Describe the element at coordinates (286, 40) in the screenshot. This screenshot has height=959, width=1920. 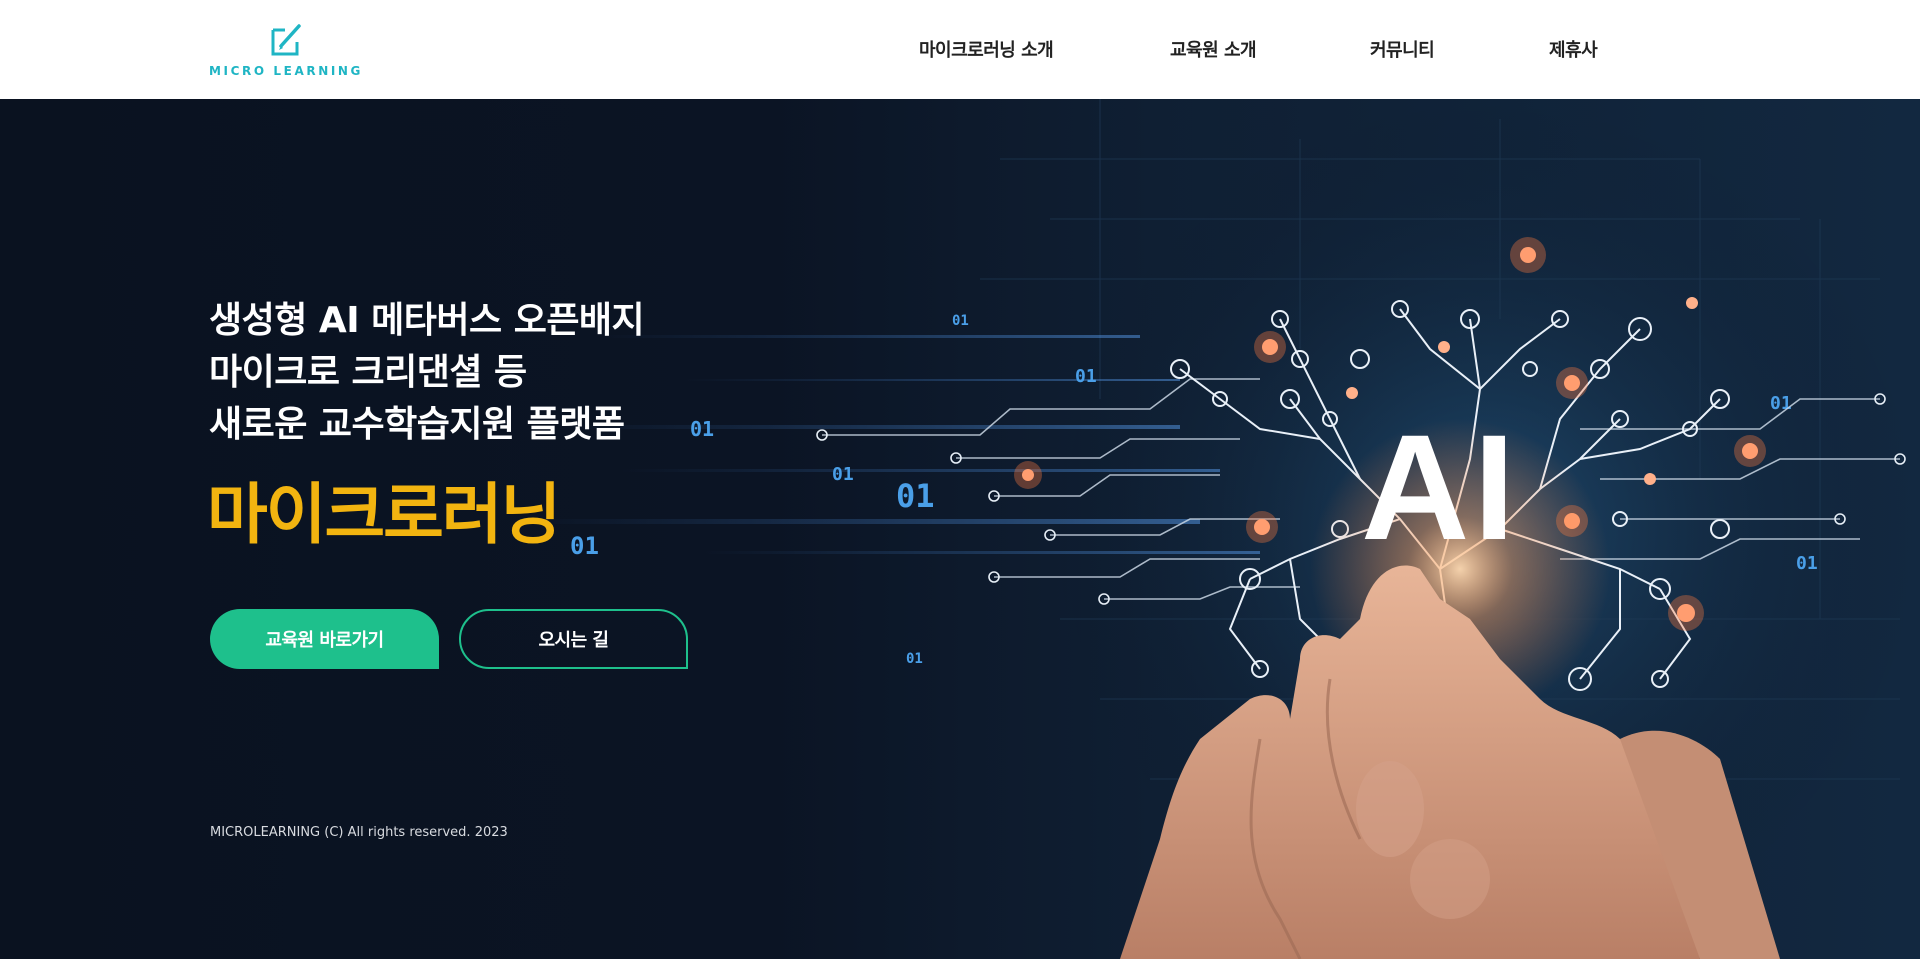
I see `pencil-book-icon` at that location.